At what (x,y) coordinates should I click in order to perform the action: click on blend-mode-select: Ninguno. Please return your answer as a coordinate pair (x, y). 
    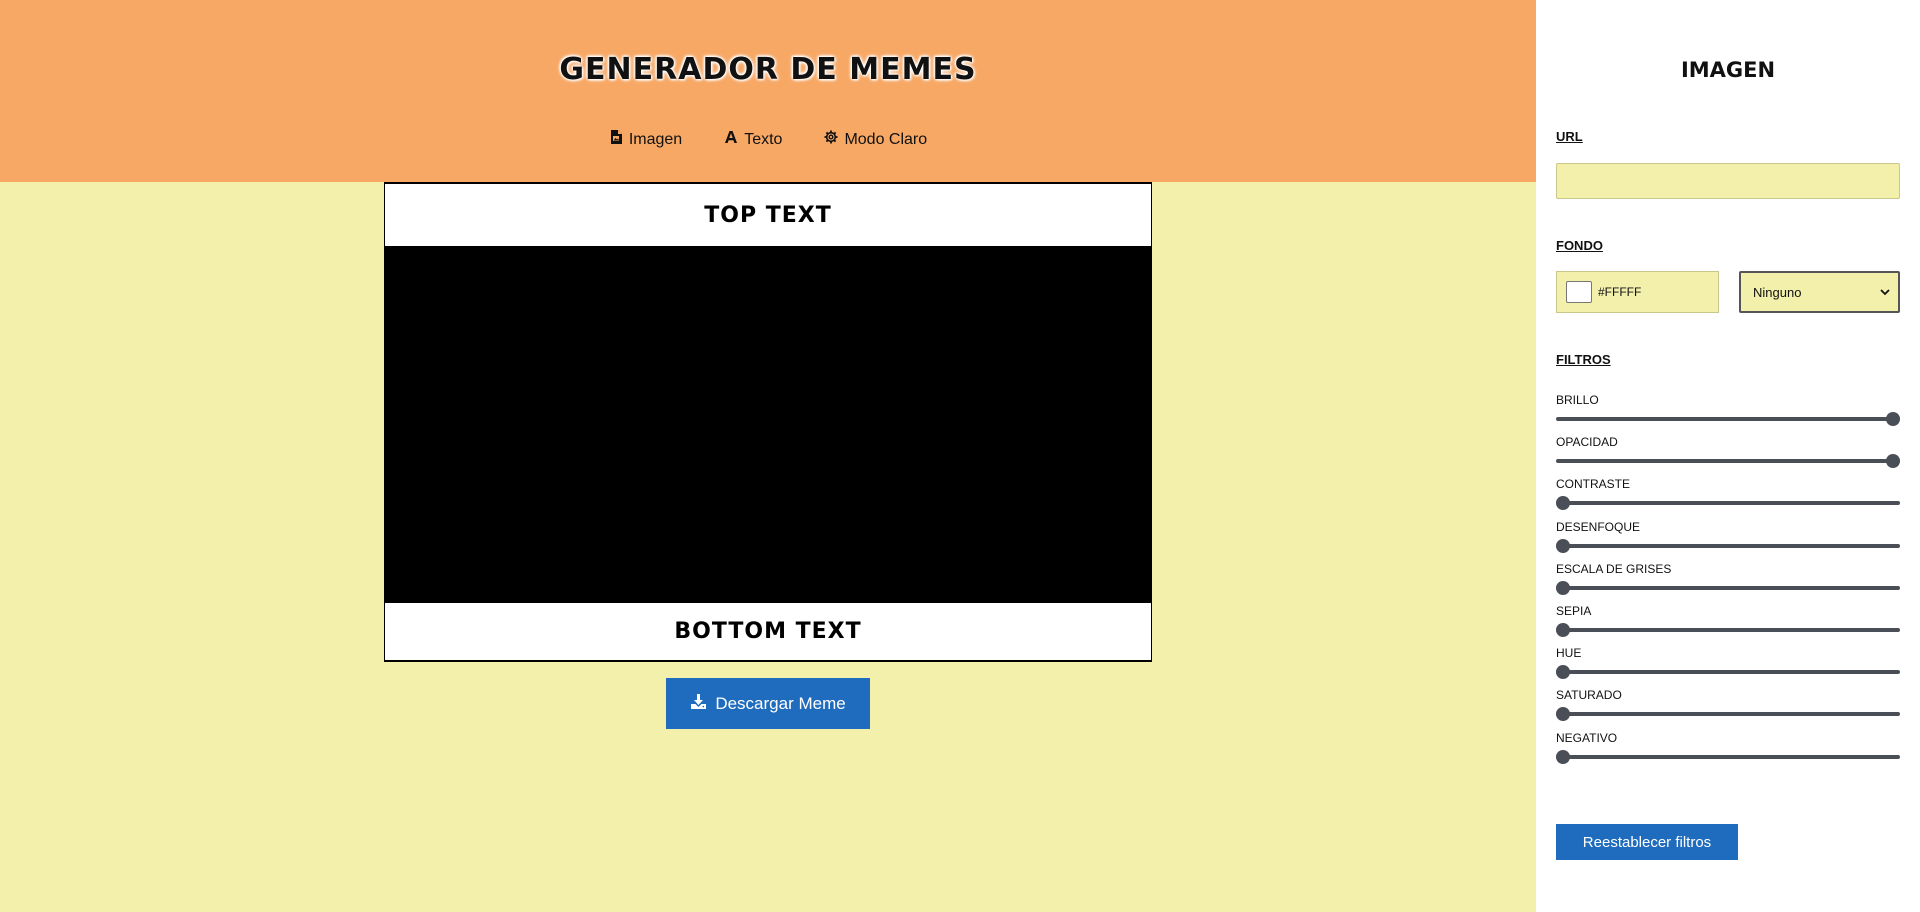
    Looking at the image, I should click on (1819, 292).